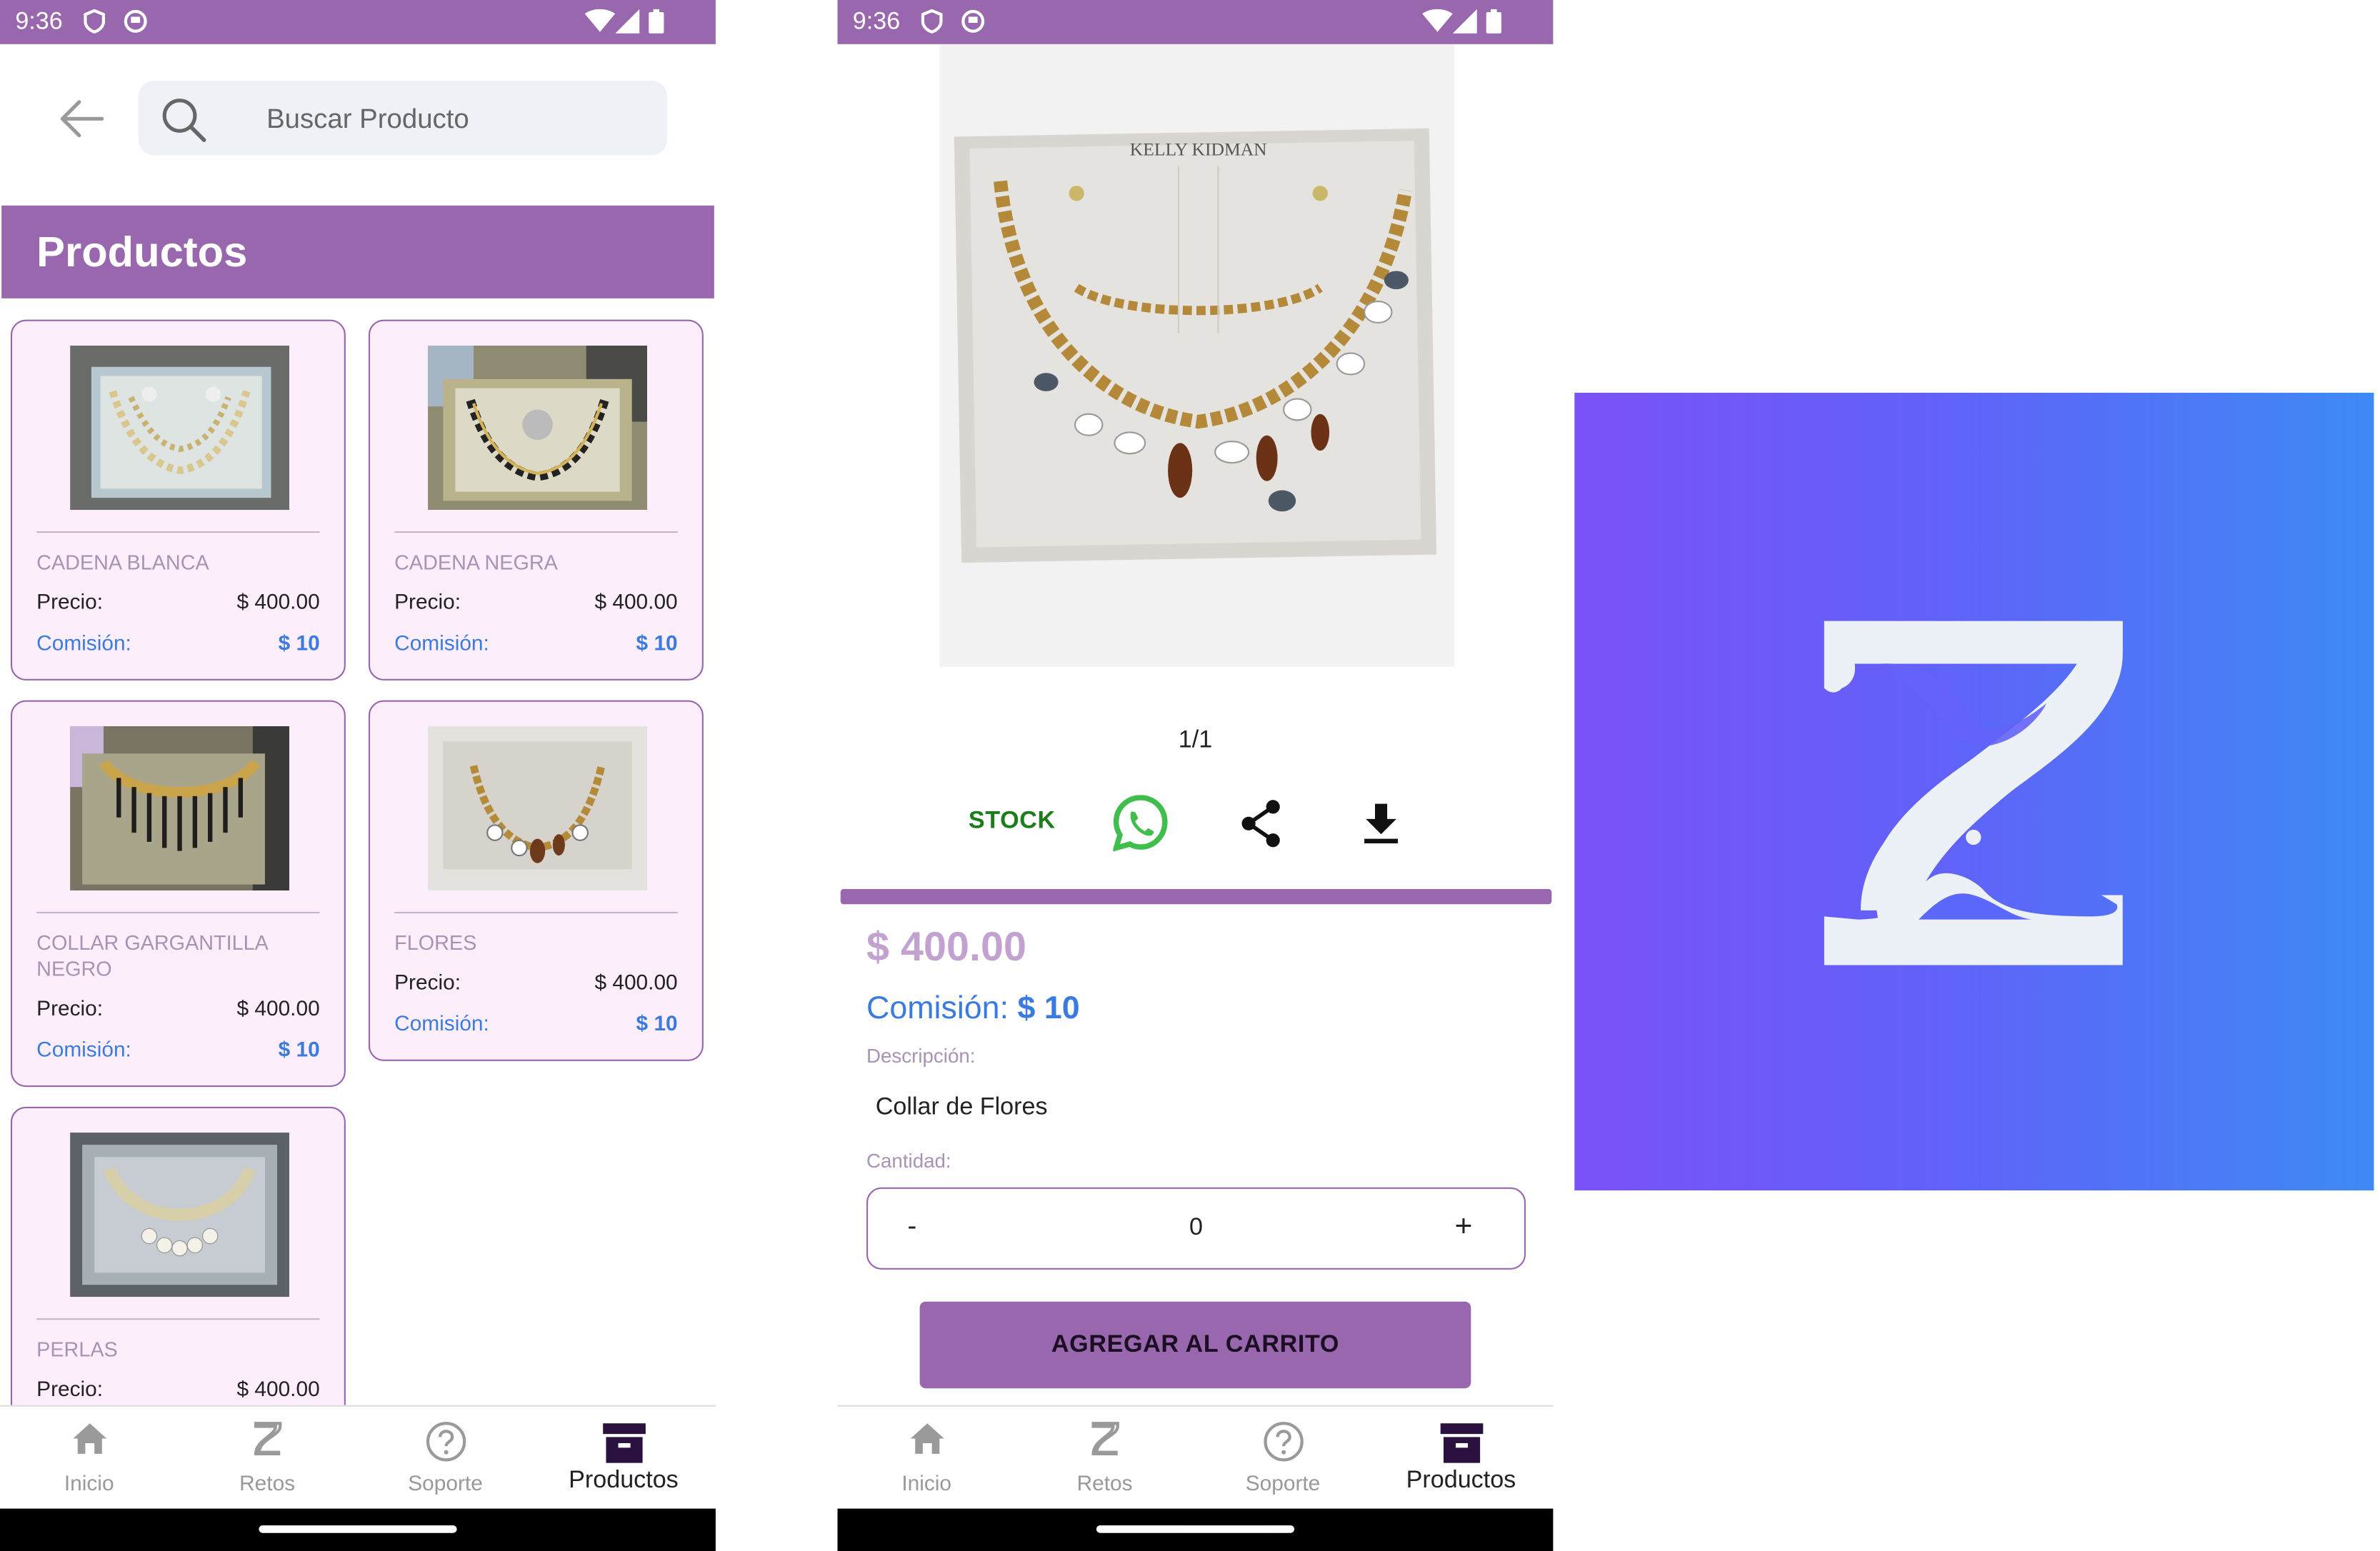 This screenshot has height=1551, width=2380. Describe the element at coordinates (1012, 822) in the screenshot. I see `stock-button: STOCK` at that location.